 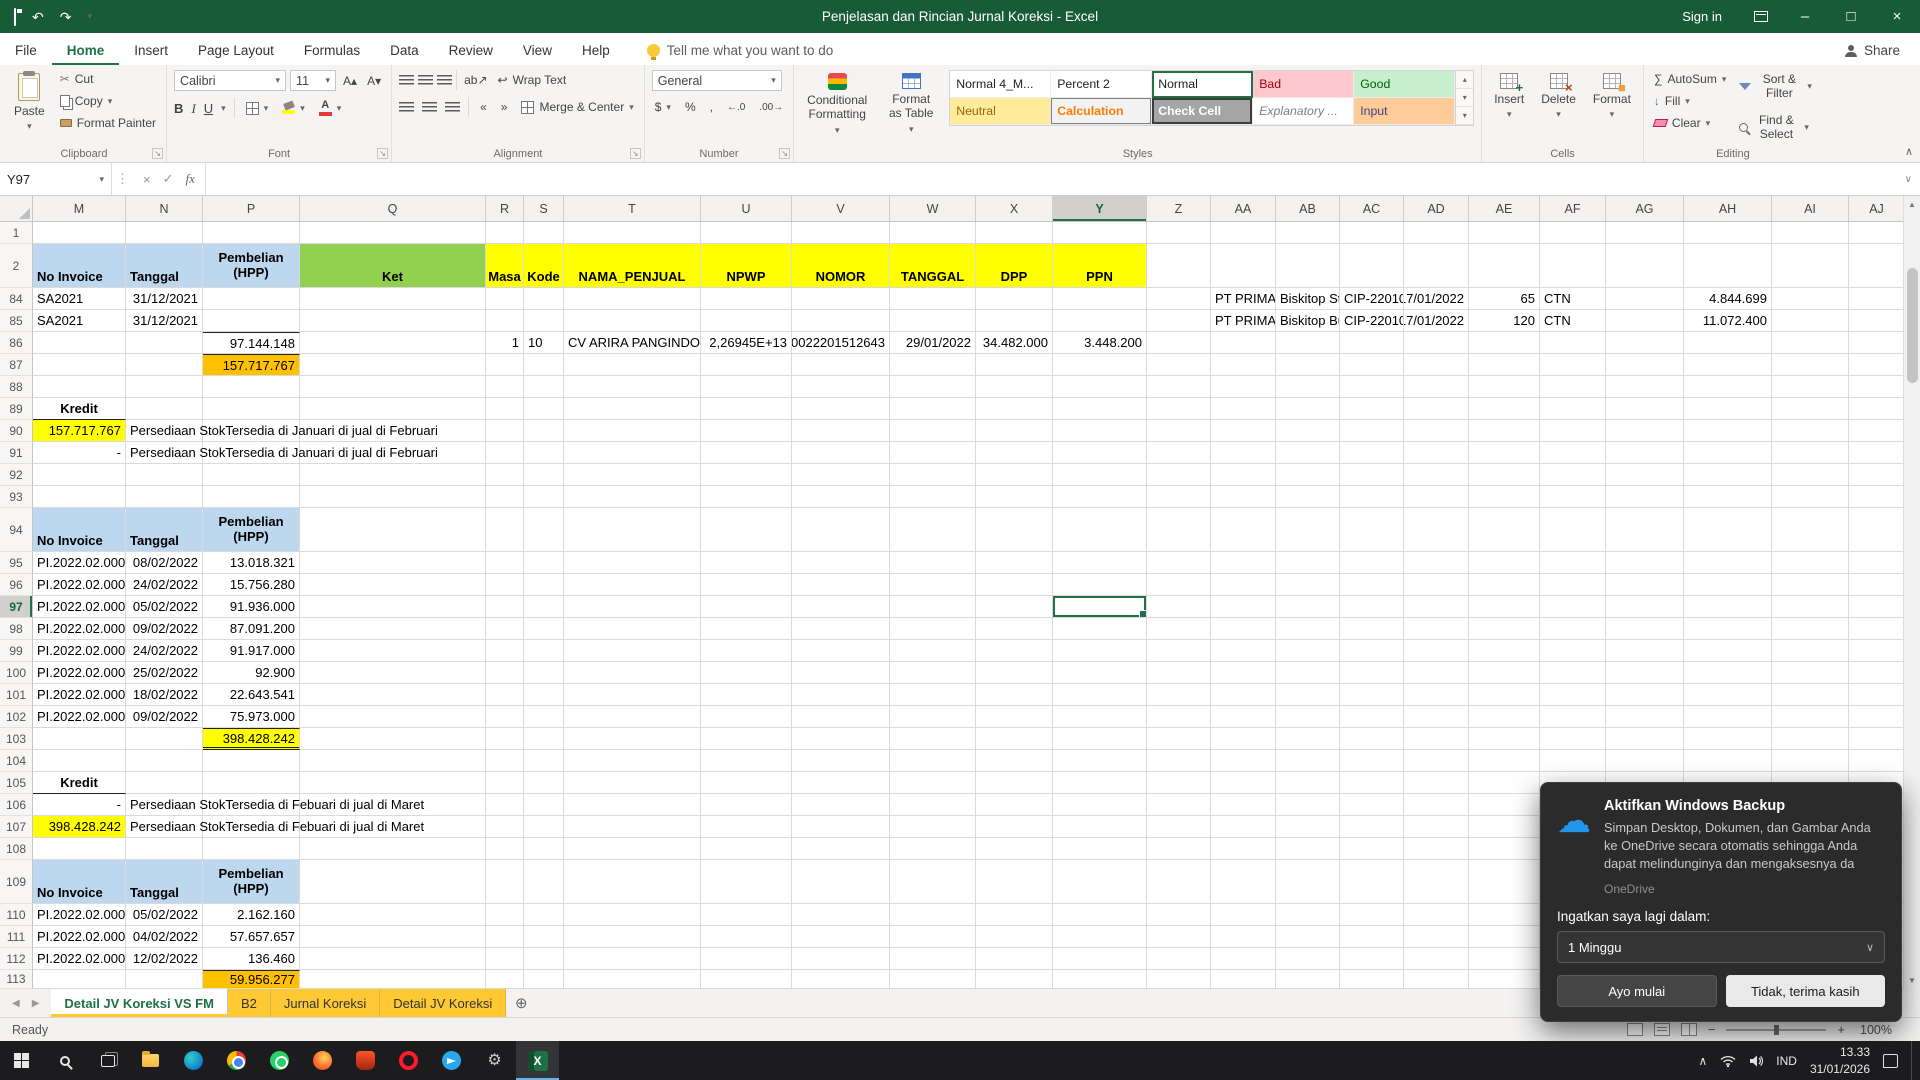 What do you see at coordinates (1179, 321) in the screenshot?
I see `cell-Z85` at bounding box center [1179, 321].